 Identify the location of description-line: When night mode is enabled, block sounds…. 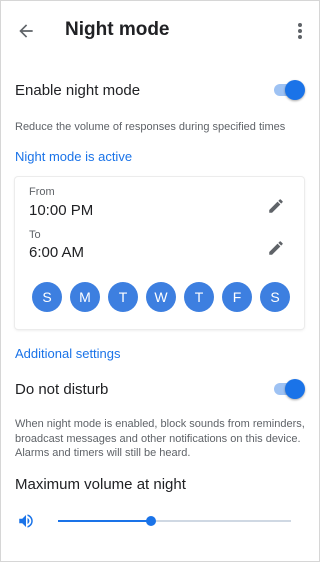
(160, 424).